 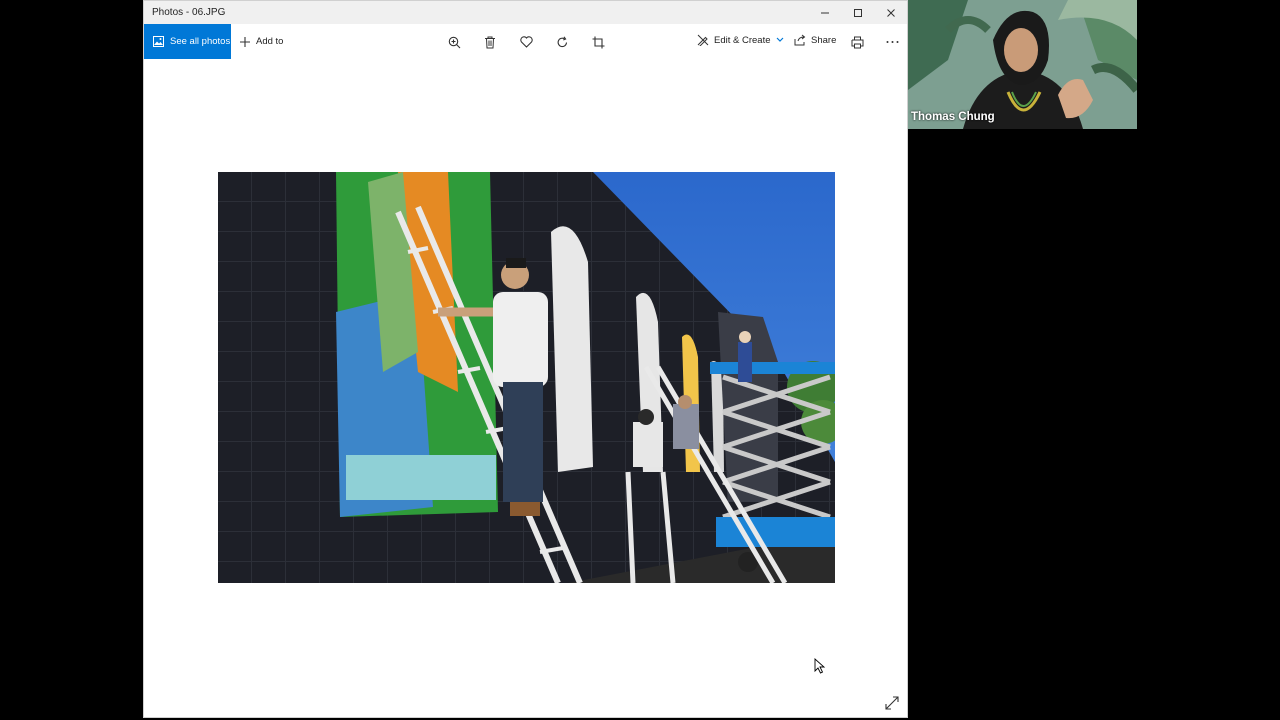 I want to click on crop-icon, so click(x=598, y=42).